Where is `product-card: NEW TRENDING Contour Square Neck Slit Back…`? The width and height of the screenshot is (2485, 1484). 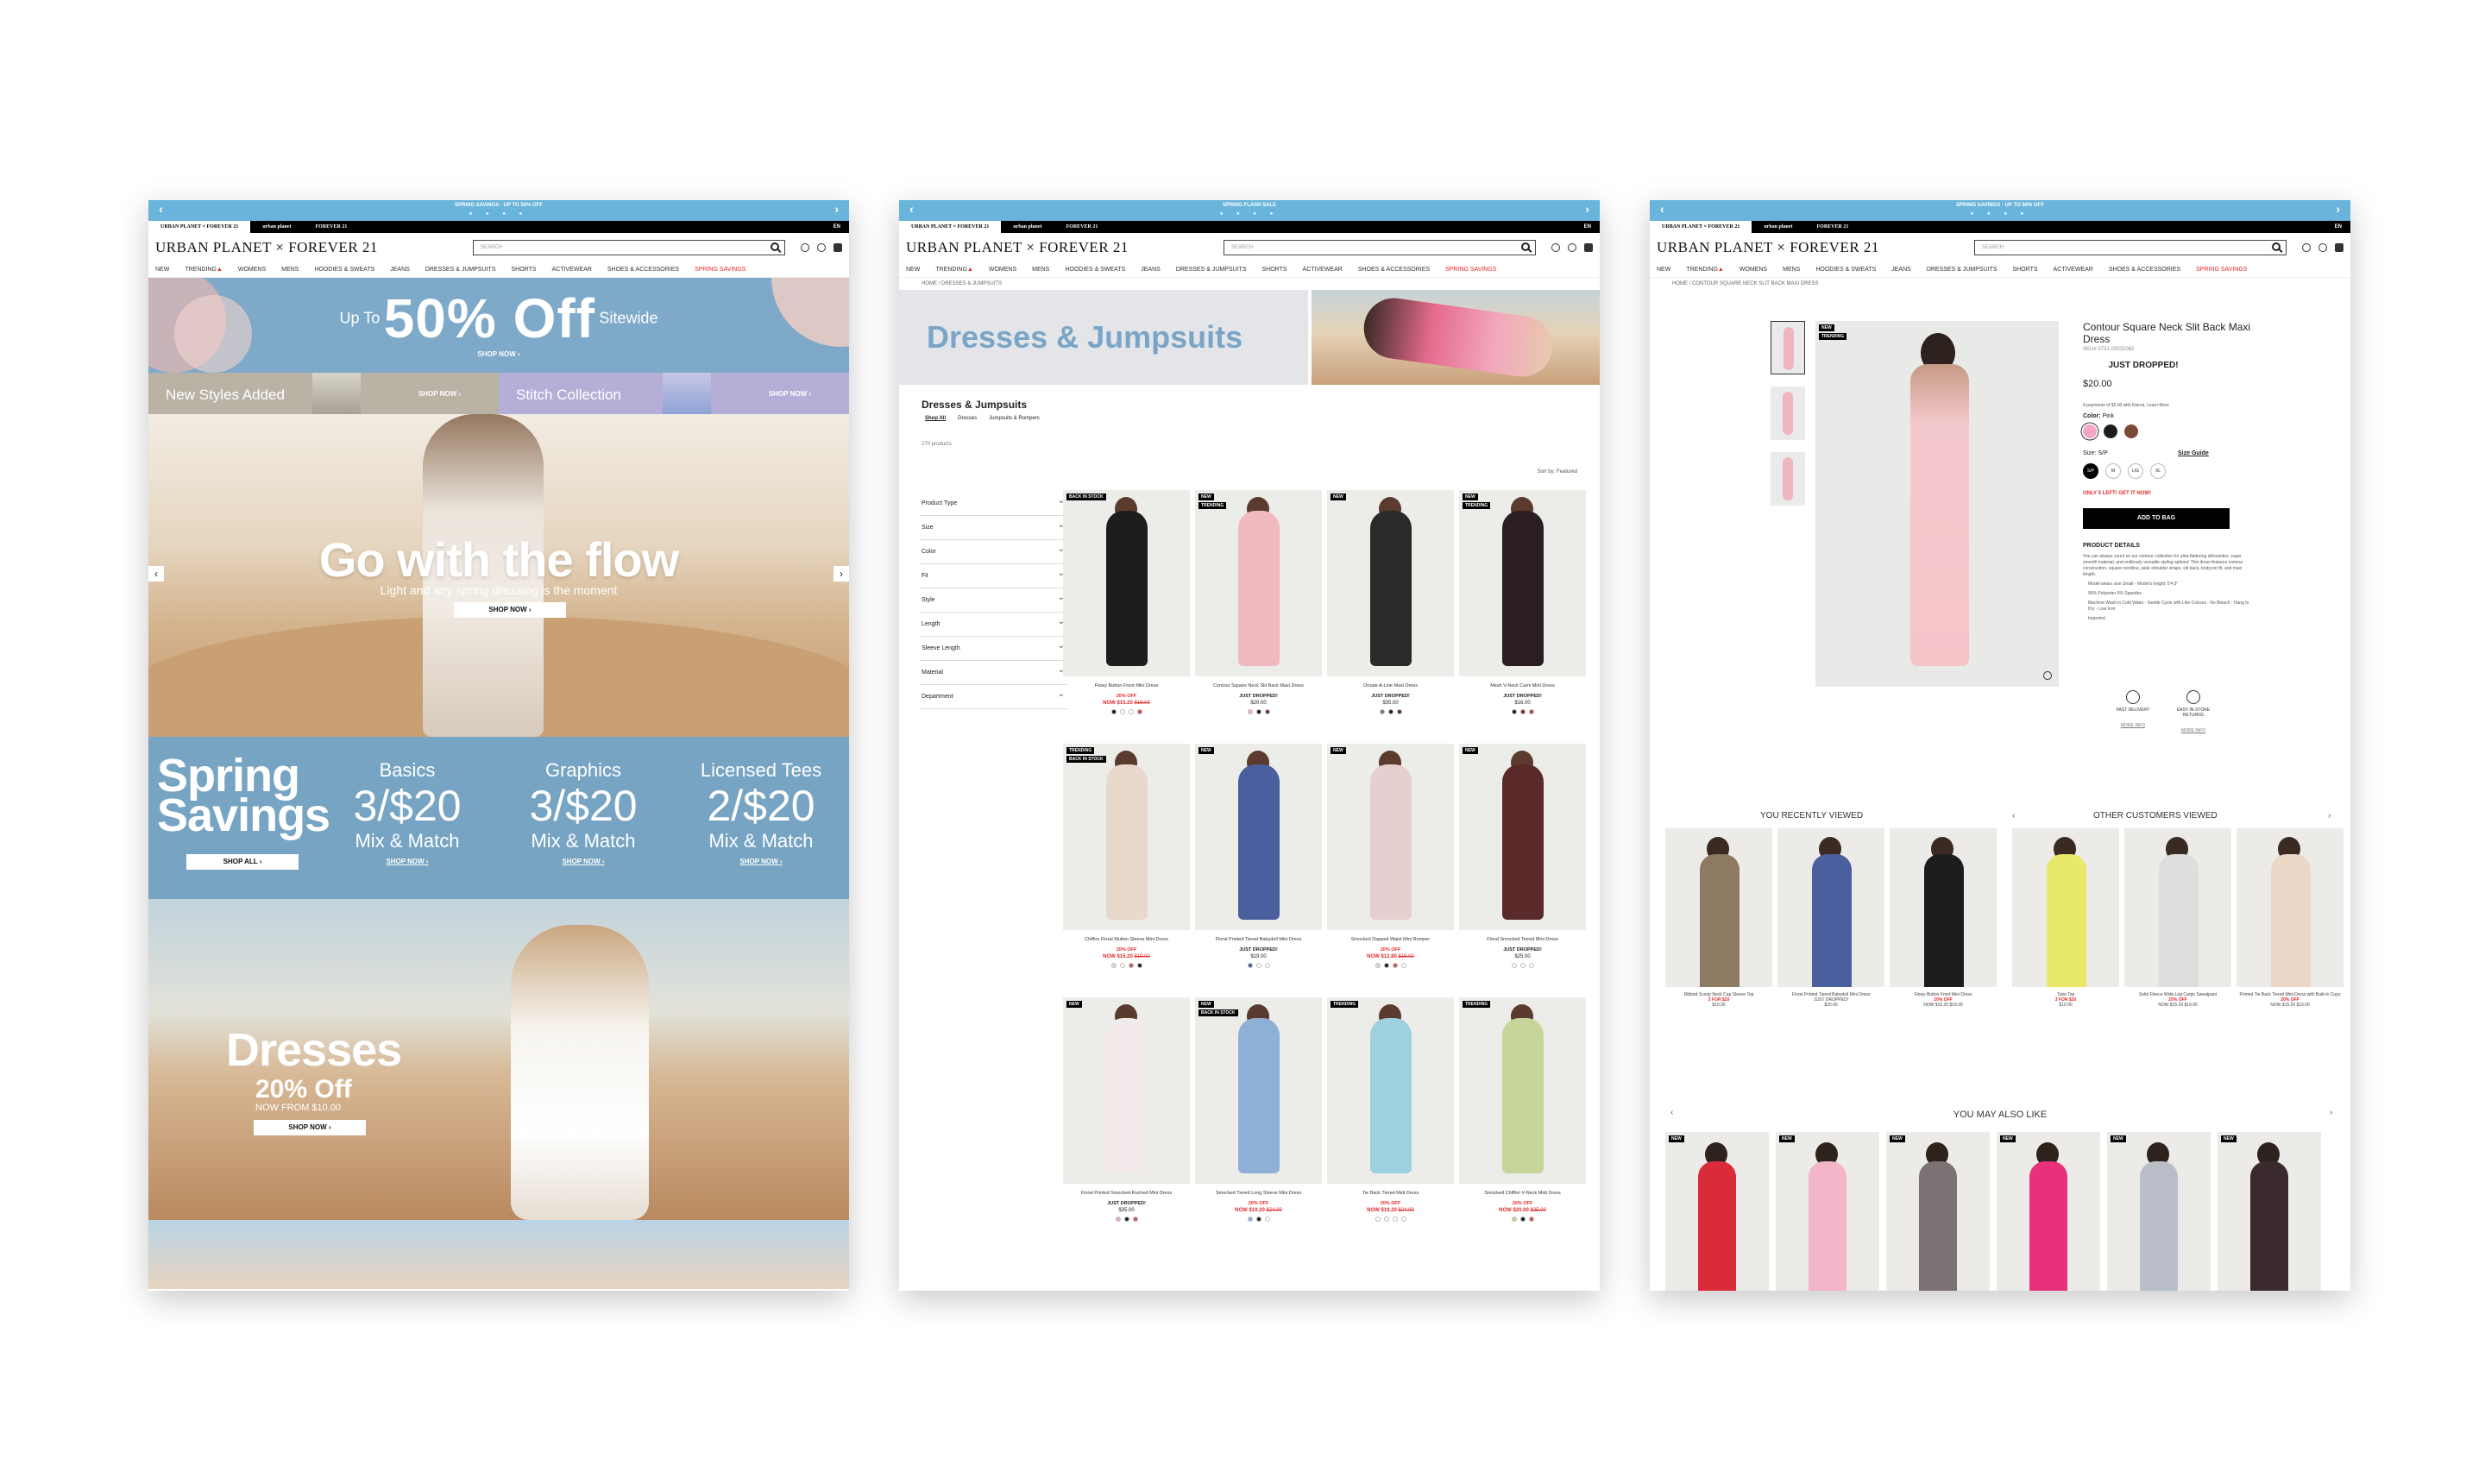
product-card: NEW TRENDING Contour Square Neck Slit Back… is located at coordinates (1258, 611).